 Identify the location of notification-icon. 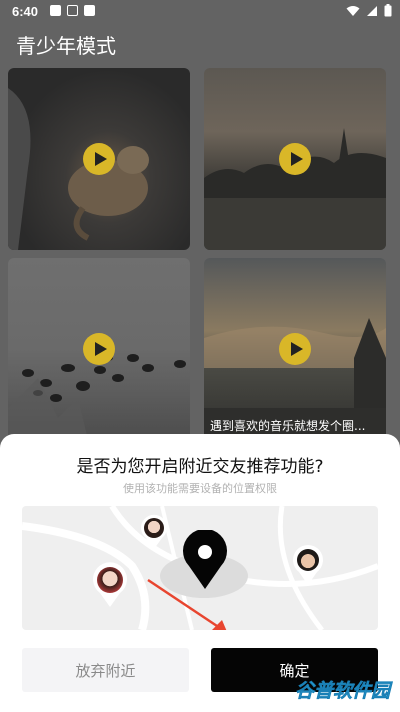
(55, 10).